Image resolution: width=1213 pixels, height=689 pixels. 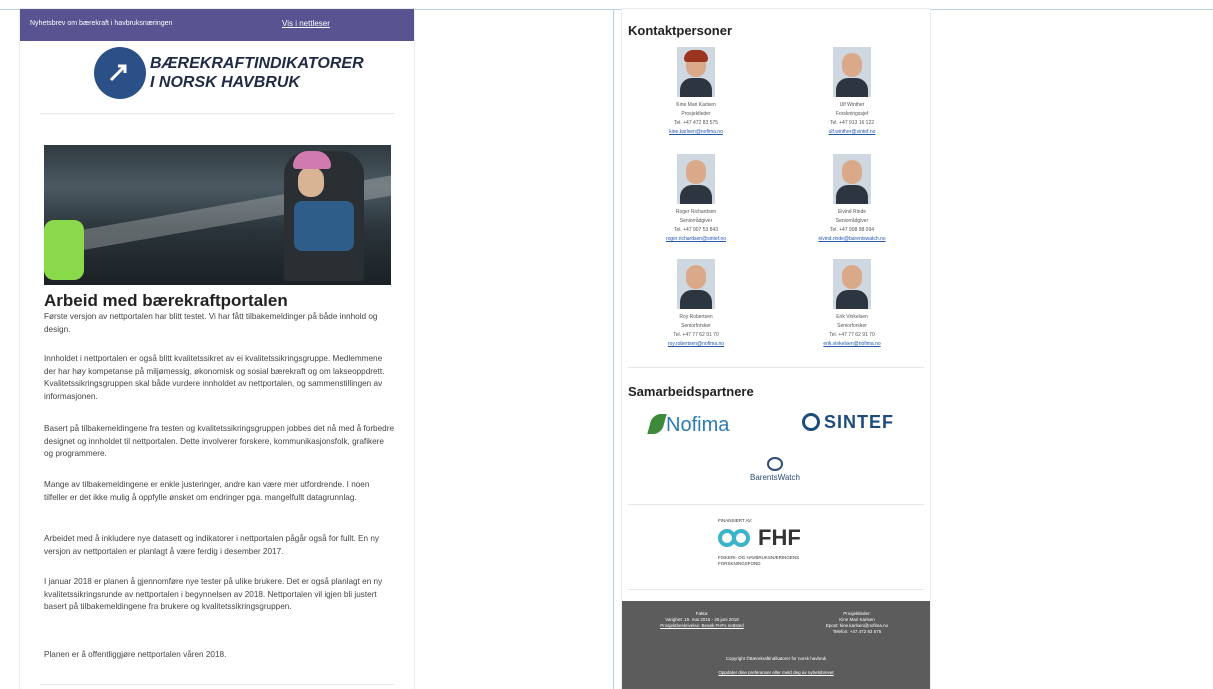 I want to click on view-in-browser-link: Vis i nettleser, so click(x=306, y=23).